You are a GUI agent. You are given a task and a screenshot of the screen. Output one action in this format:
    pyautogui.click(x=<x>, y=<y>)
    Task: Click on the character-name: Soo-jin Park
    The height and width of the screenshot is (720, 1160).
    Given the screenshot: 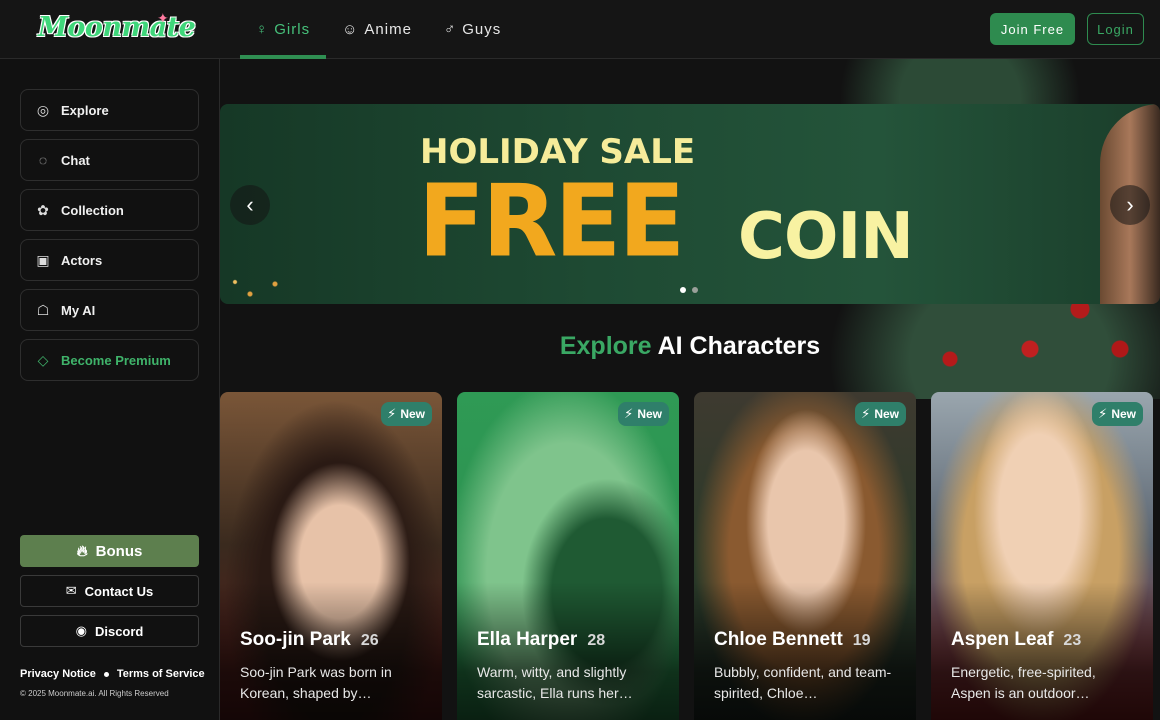 What is the action you would take?
    pyautogui.click(x=295, y=639)
    